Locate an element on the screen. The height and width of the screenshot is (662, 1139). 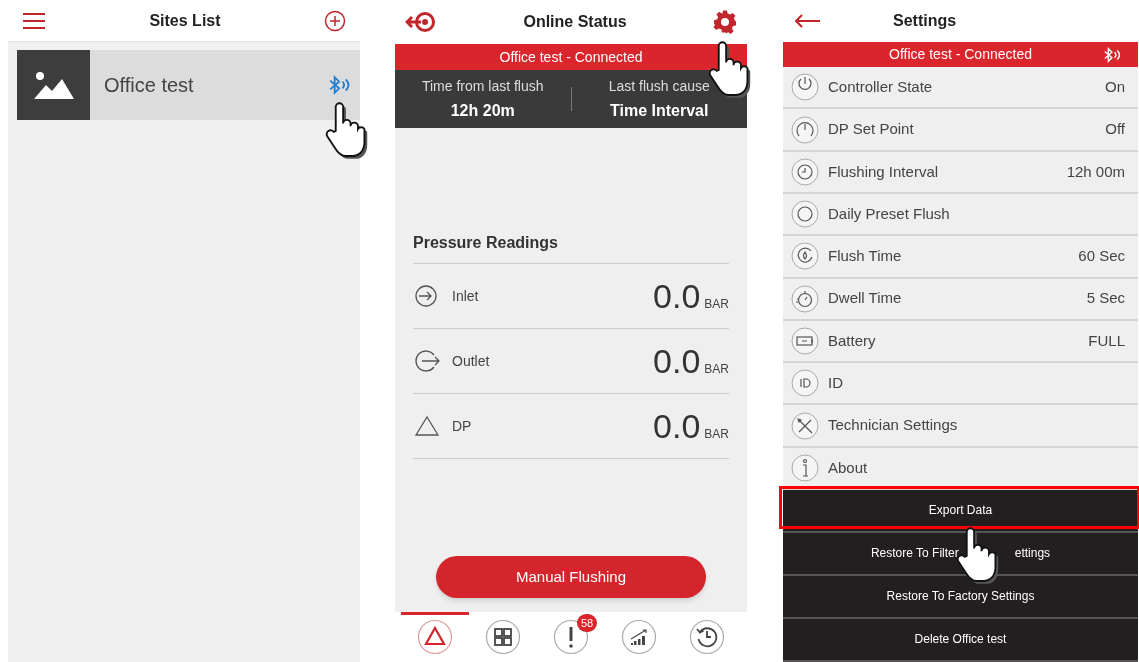
settings-row: Daily Preset Flush is located at coordinates (960, 215).